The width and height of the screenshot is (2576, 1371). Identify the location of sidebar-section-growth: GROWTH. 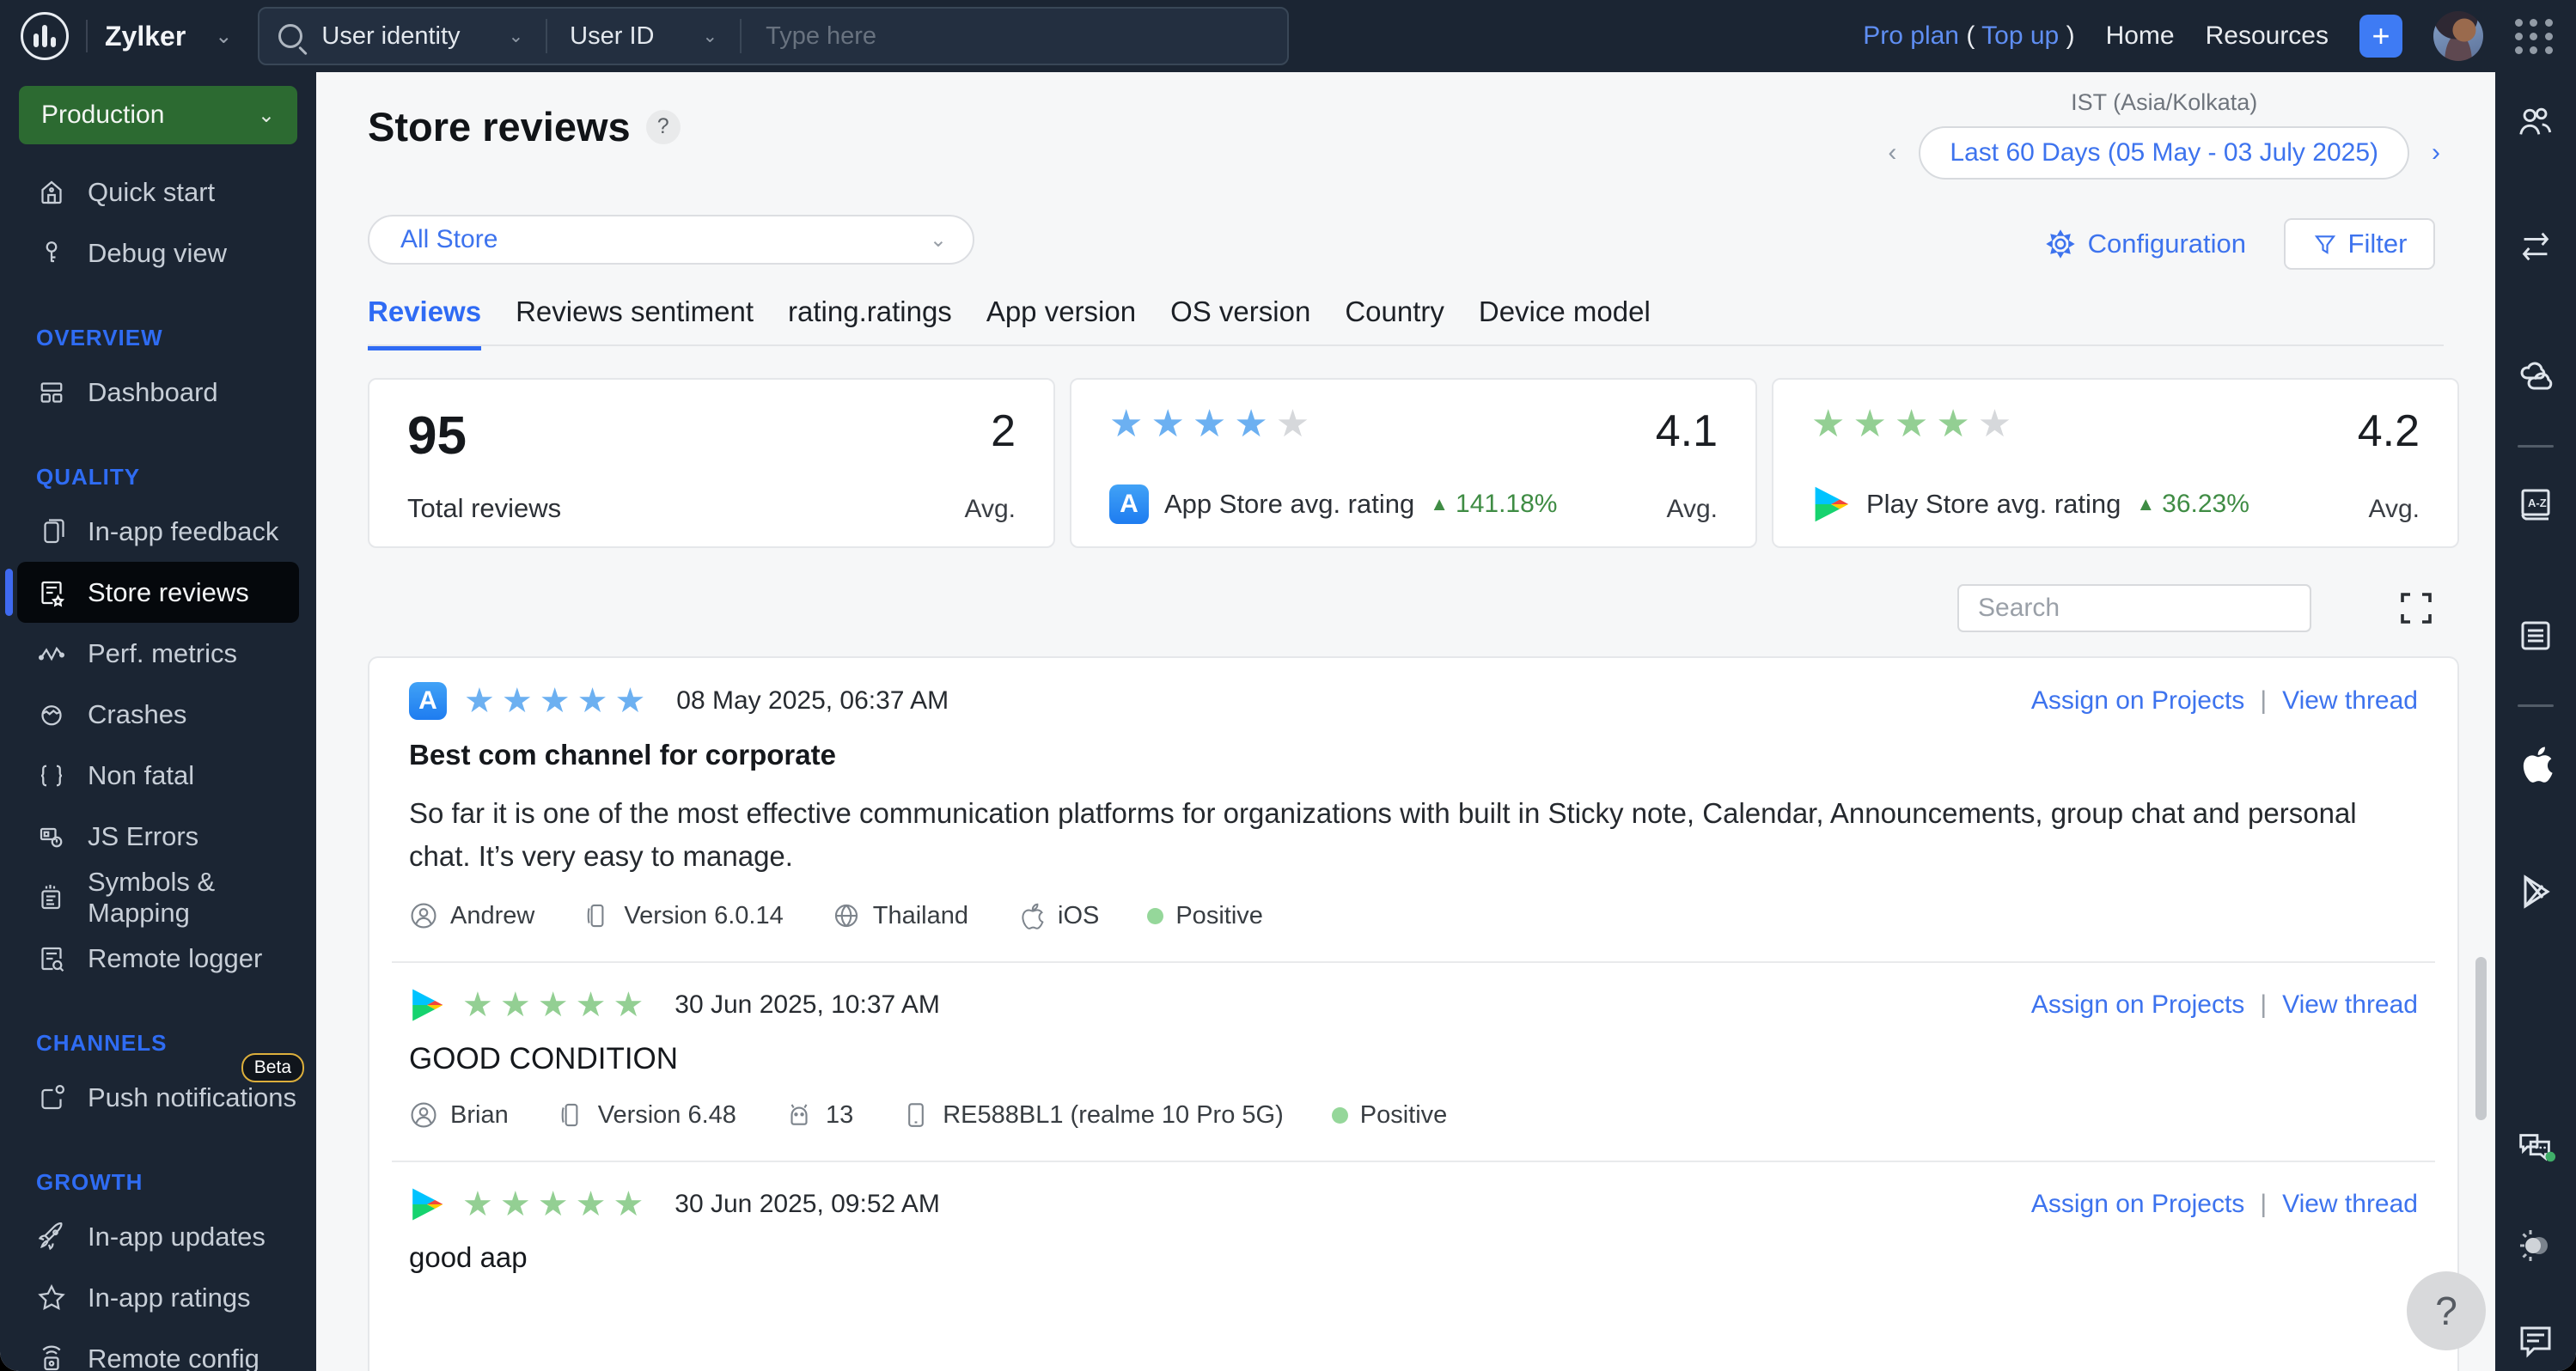
(89, 1182).